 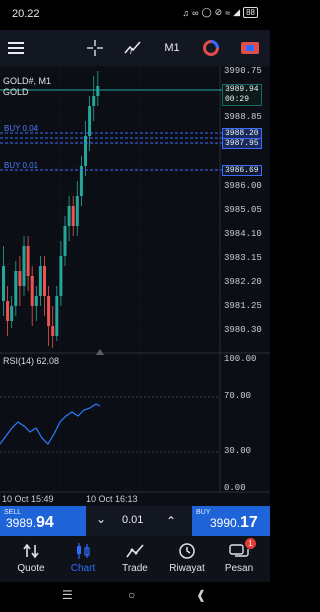 What do you see at coordinates (250, 543) in the screenshot?
I see `unread-badge: 1` at bounding box center [250, 543].